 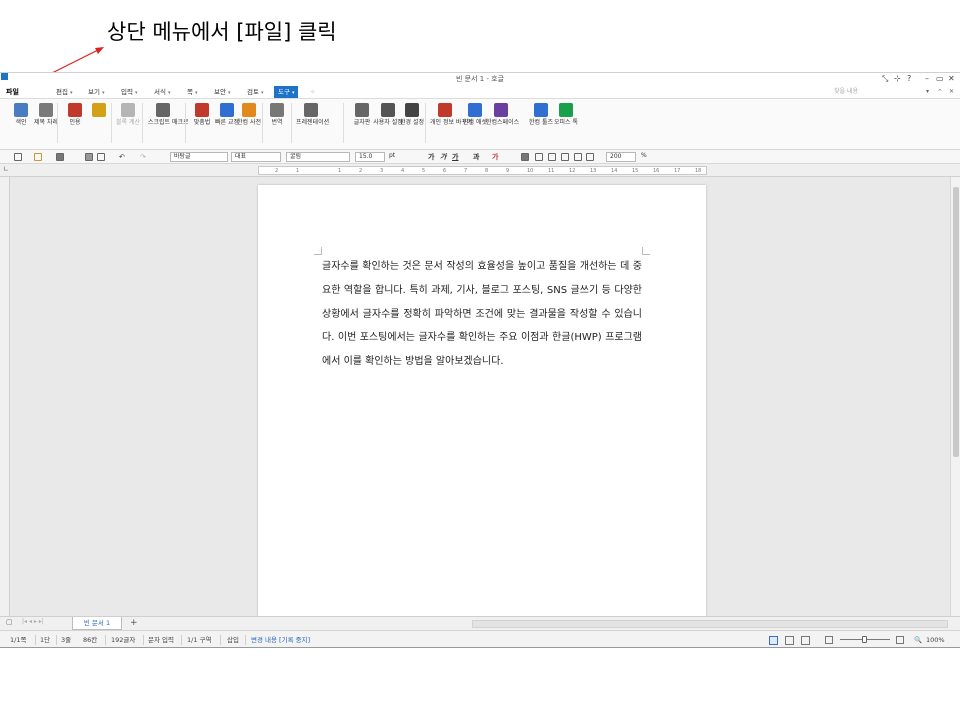 What do you see at coordinates (318, 251) in the screenshot?
I see `crop-mark` at bounding box center [318, 251].